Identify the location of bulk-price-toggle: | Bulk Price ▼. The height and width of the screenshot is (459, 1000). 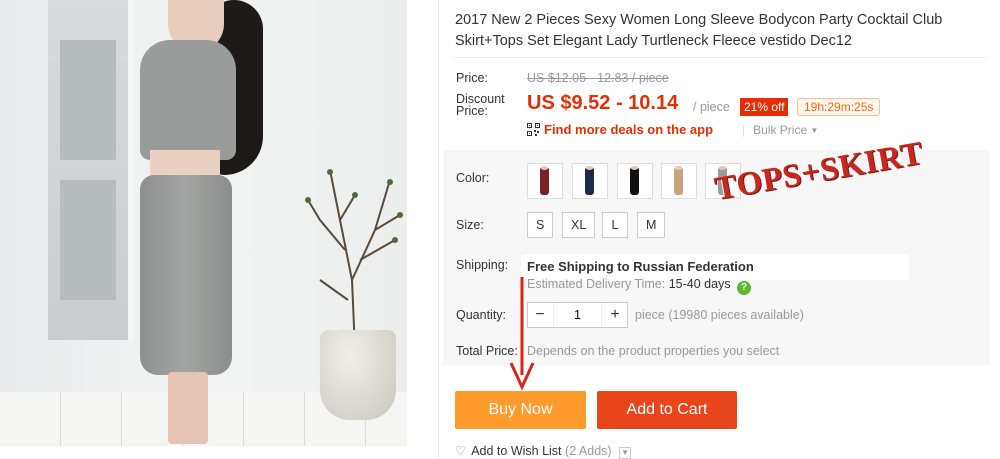
(780, 130).